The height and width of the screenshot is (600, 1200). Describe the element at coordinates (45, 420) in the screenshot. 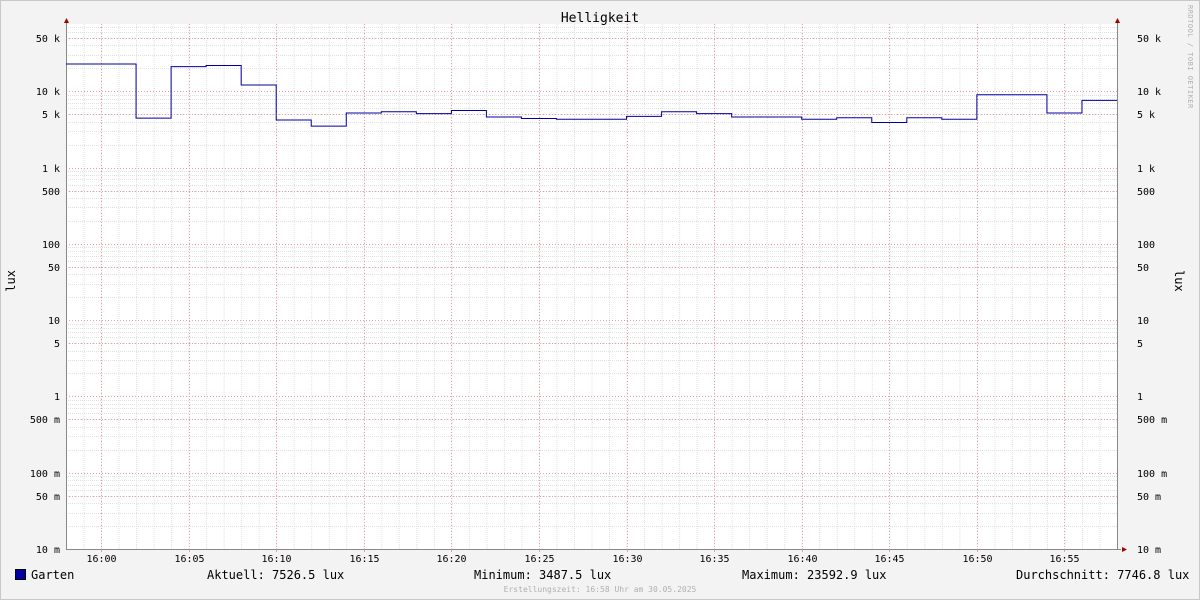

I see `y-tick-label-left: 500 m` at that location.